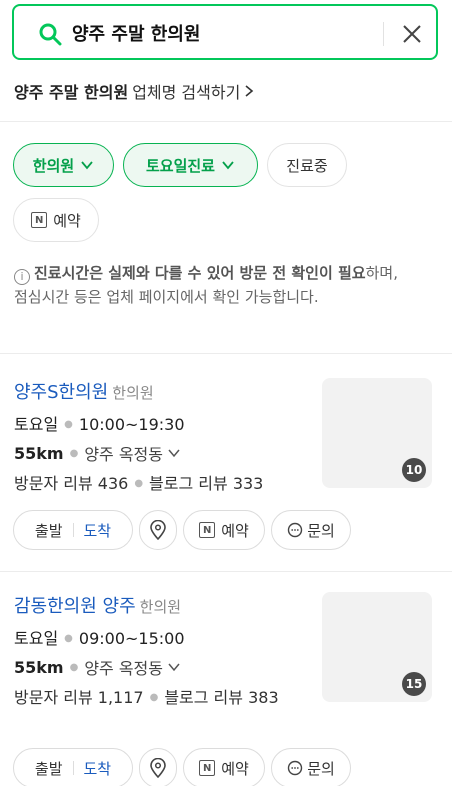 Image resolution: width=452 pixels, height=786 pixels. Describe the element at coordinates (414, 470) in the screenshot. I see `photo-count-badge: 10` at that location.